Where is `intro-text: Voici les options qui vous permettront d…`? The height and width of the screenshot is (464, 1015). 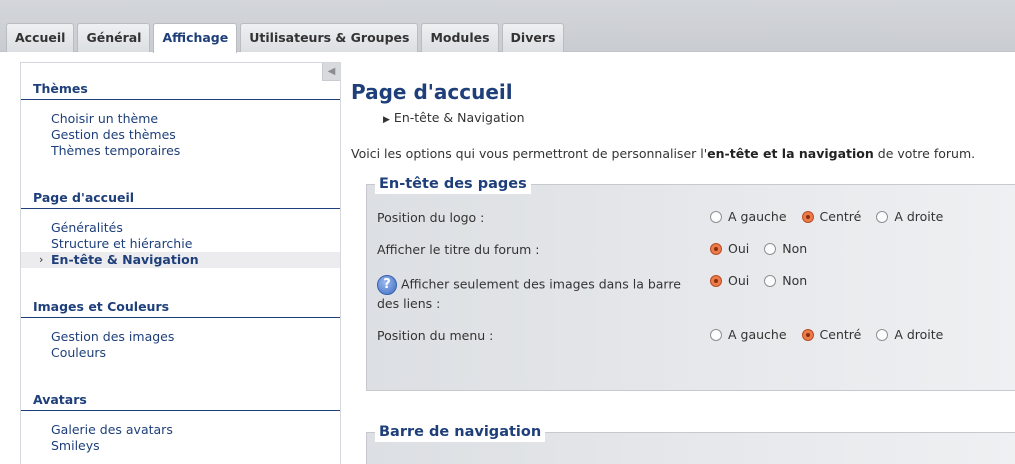 intro-text: Voici les options qui vous permettront d… is located at coordinates (663, 153).